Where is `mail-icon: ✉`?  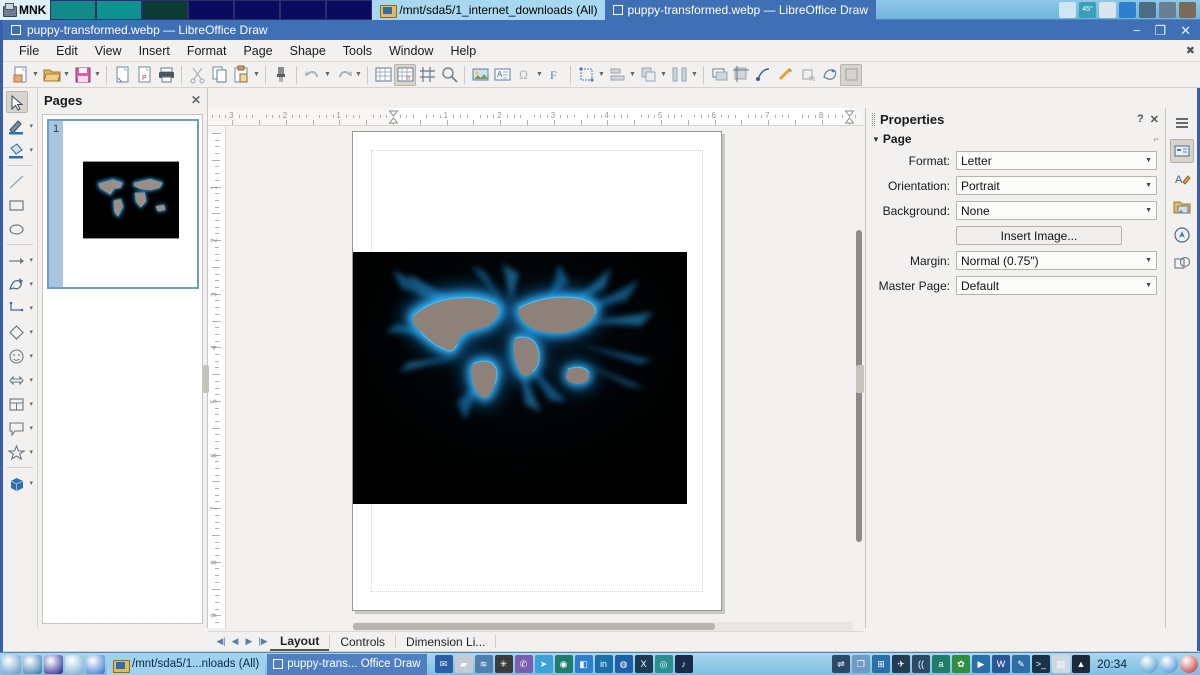 mail-icon: ✉ is located at coordinates (443, 664).